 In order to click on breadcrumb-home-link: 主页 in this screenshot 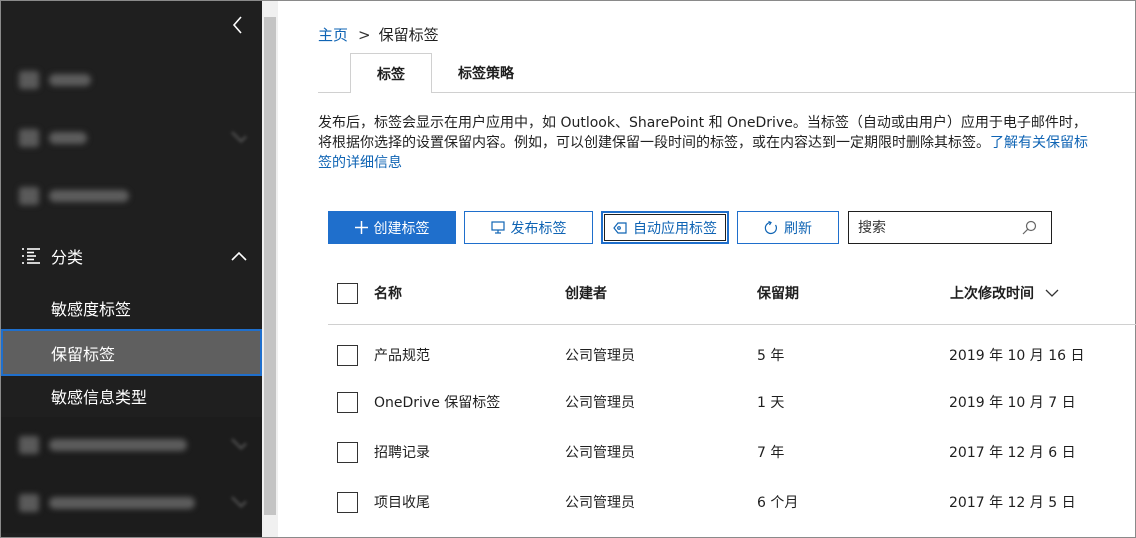, I will do `click(333, 35)`.